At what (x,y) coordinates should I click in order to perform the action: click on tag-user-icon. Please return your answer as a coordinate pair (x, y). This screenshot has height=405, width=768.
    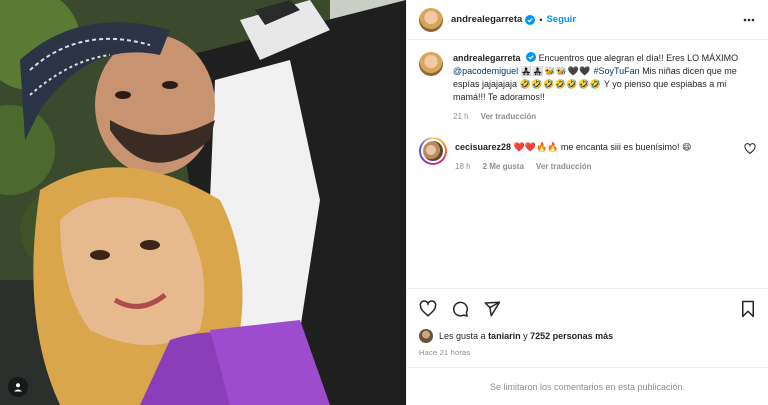
    Looking at the image, I should click on (18, 387).